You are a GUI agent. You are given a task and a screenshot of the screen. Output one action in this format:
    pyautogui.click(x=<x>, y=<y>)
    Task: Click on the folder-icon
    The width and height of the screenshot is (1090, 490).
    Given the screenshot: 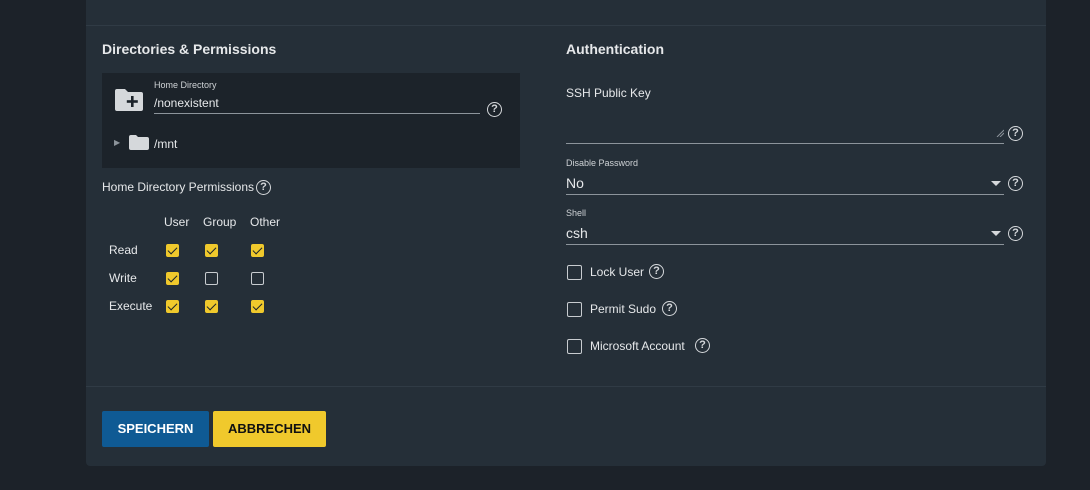 What is the action you would take?
    pyautogui.click(x=139, y=142)
    